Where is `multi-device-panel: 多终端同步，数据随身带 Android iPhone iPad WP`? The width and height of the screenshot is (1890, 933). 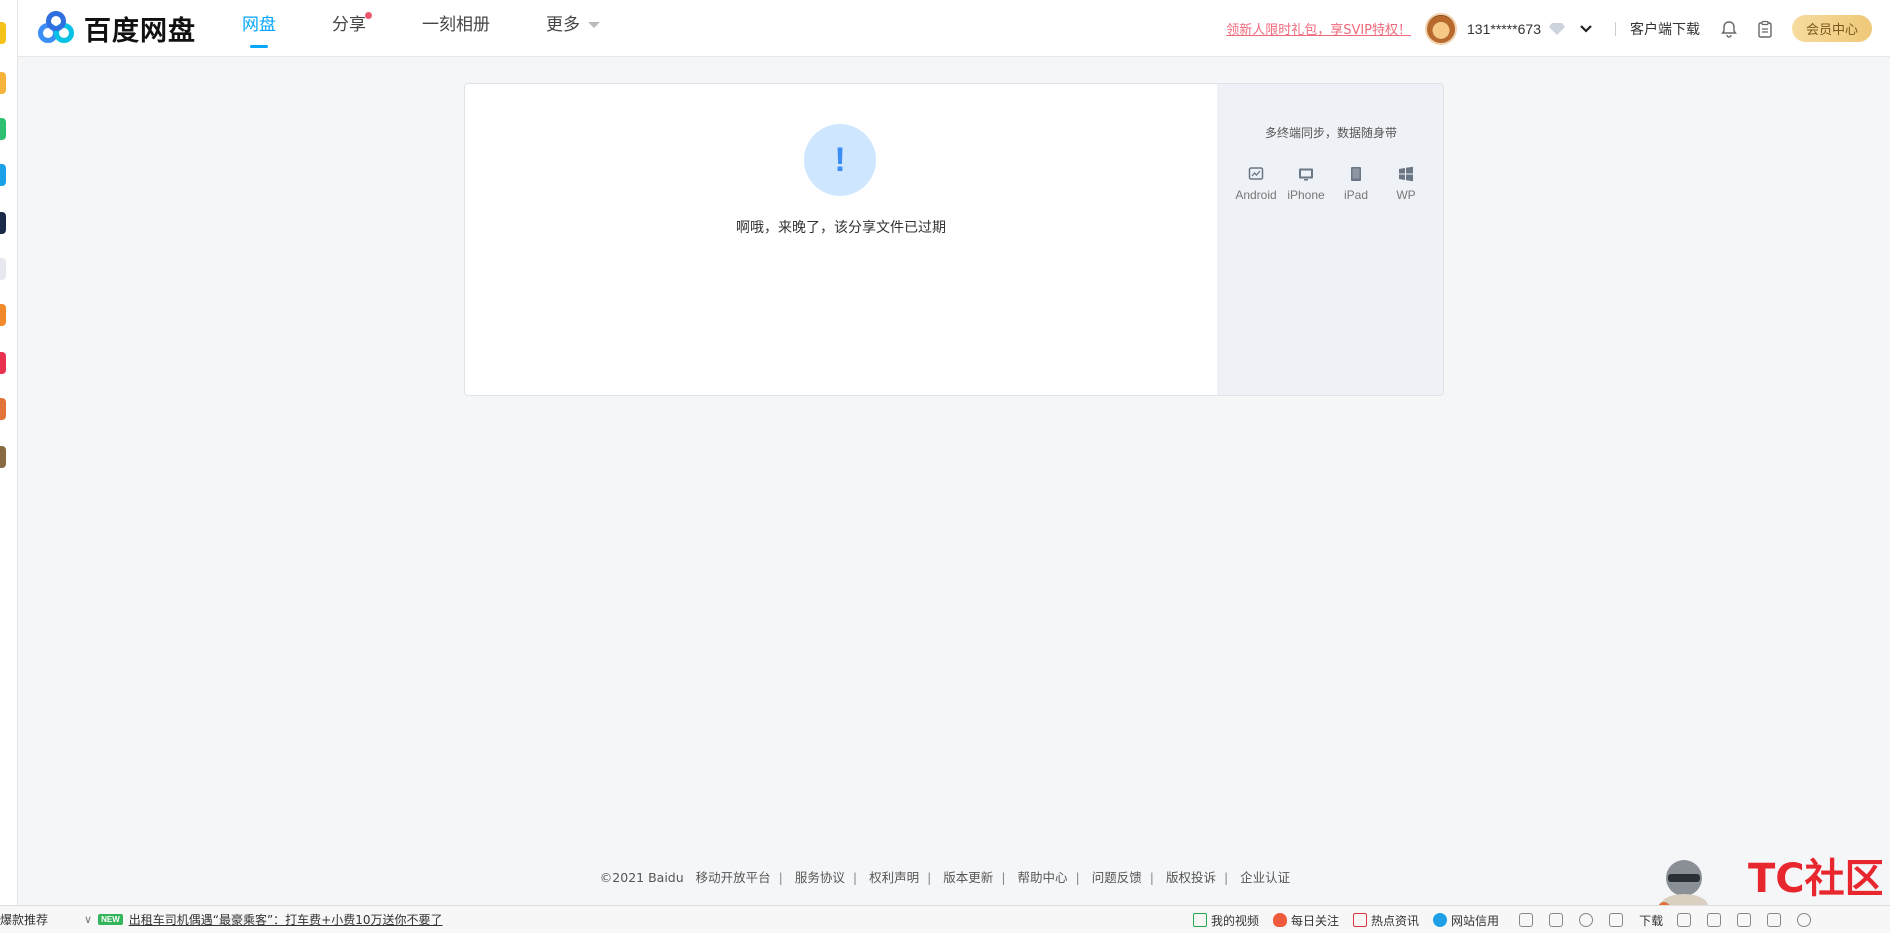
multi-device-panel: 多终端同步，数据随身带 Android iPhone iPad WP is located at coordinates (1330, 239).